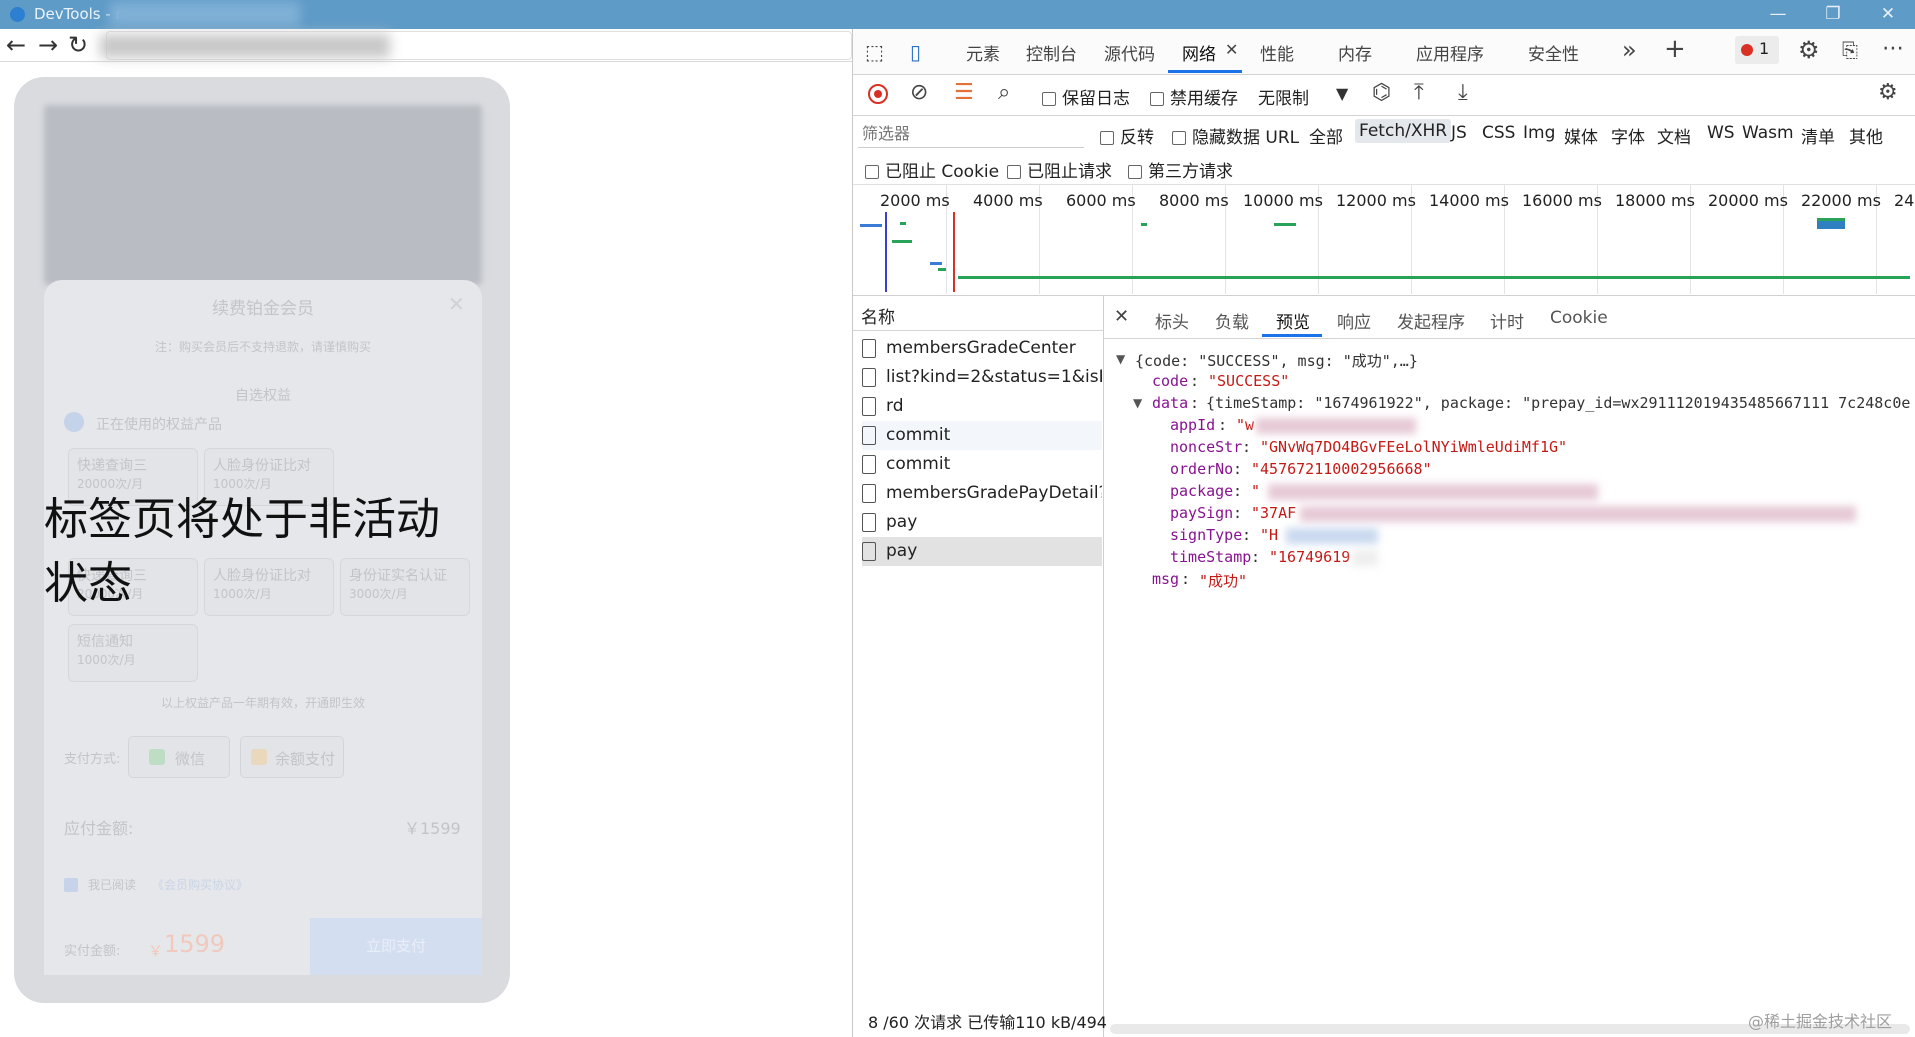 This screenshot has width=1915, height=1037. What do you see at coordinates (1310, 557) in the screenshot?
I see `json-value: "16749619` at bounding box center [1310, 557].